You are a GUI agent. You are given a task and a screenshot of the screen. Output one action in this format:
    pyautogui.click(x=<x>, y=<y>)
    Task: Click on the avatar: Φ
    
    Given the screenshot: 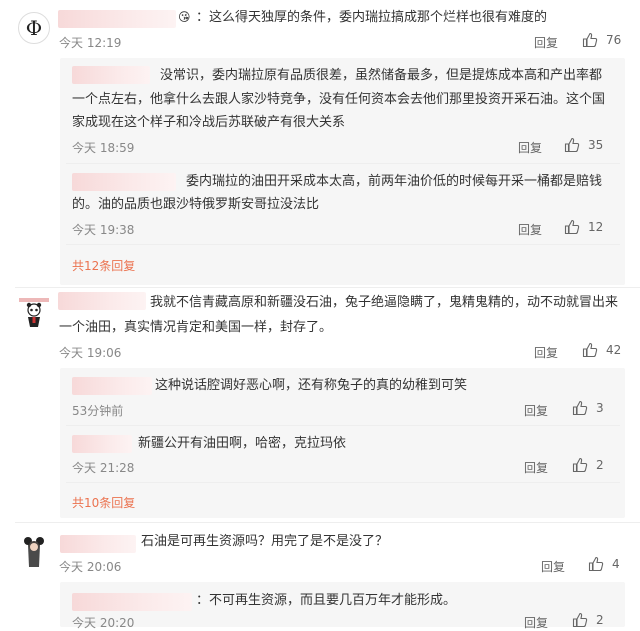 What is the action you would take?
    pyautogui.click(x=34, y=28)
    